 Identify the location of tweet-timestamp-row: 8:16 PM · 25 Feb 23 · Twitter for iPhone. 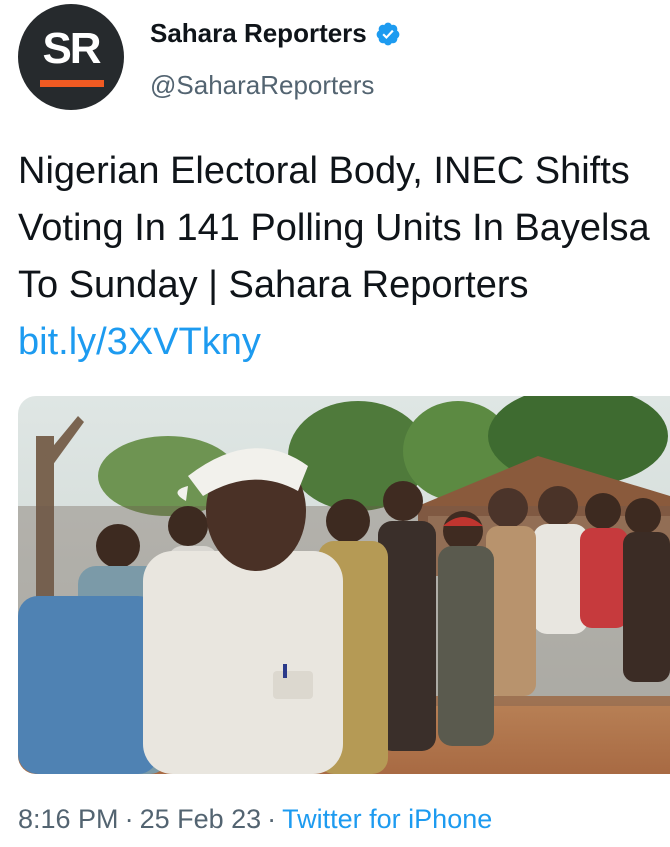
(255, 819).